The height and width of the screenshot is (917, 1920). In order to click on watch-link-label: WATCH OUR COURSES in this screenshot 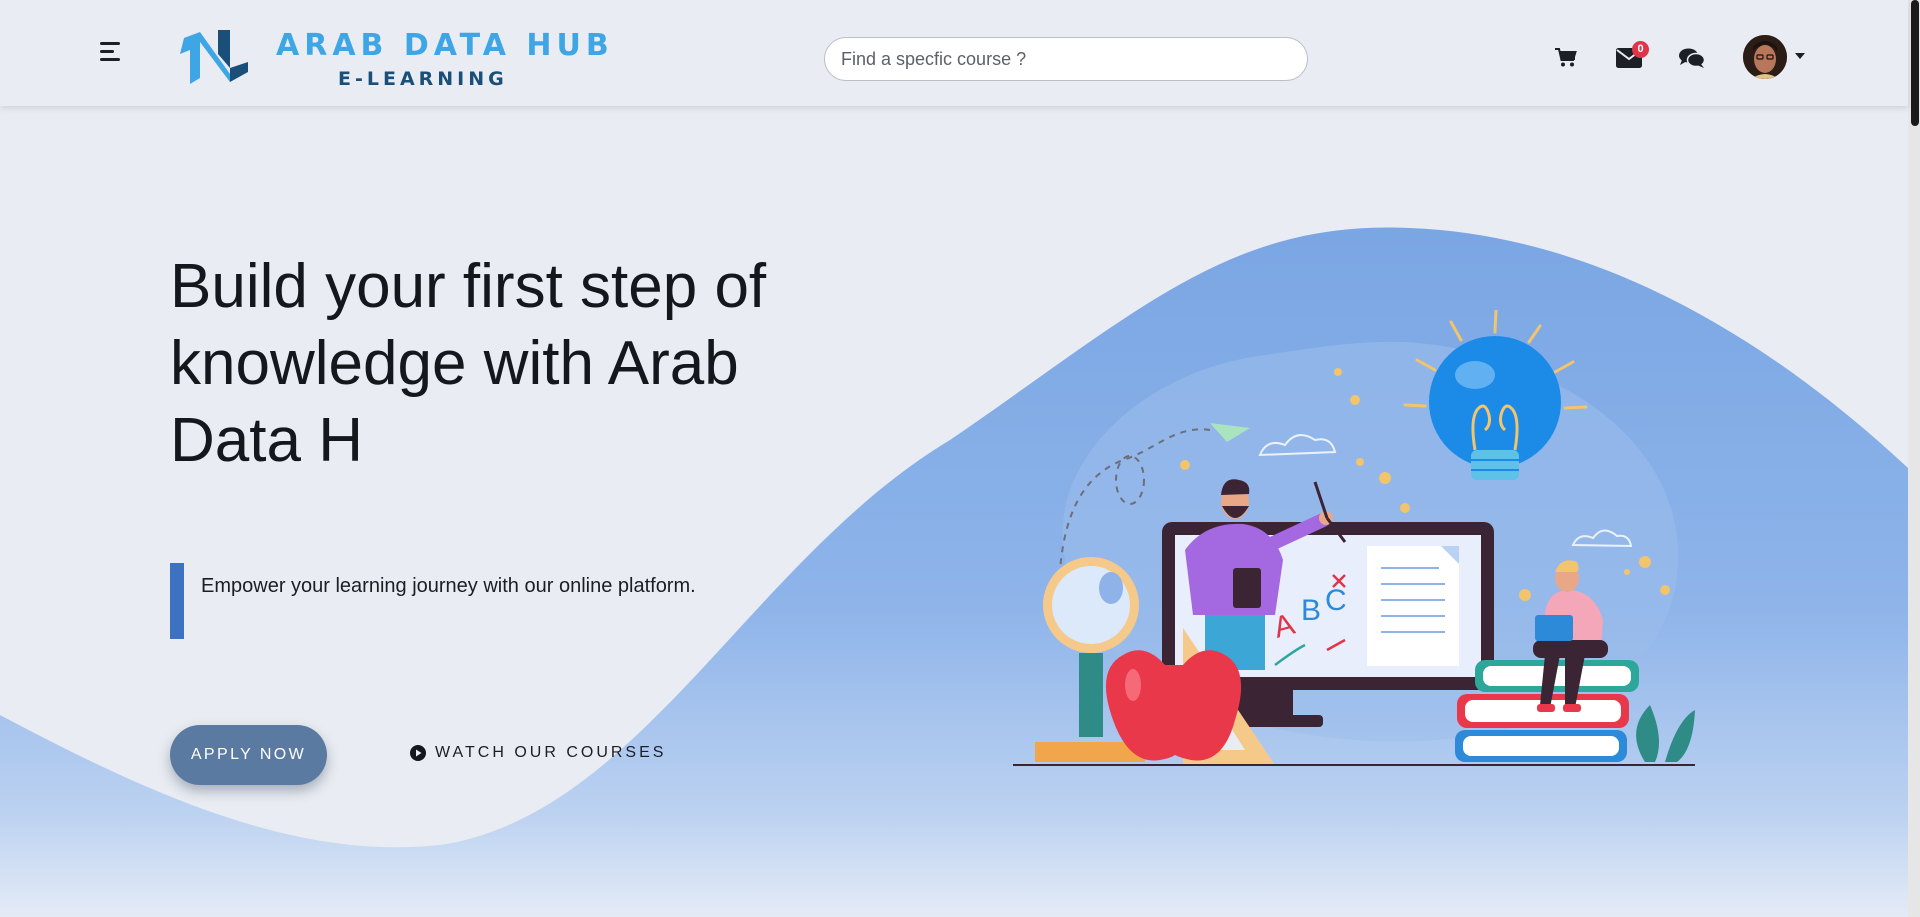, I will do `click(551, 752)`.